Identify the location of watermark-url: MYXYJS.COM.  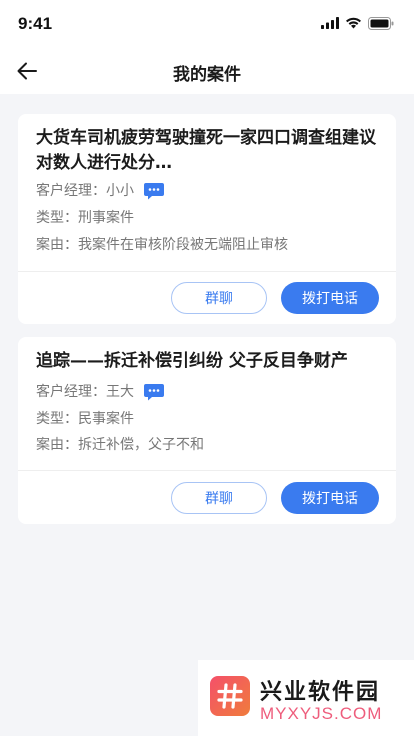
(321, 713).